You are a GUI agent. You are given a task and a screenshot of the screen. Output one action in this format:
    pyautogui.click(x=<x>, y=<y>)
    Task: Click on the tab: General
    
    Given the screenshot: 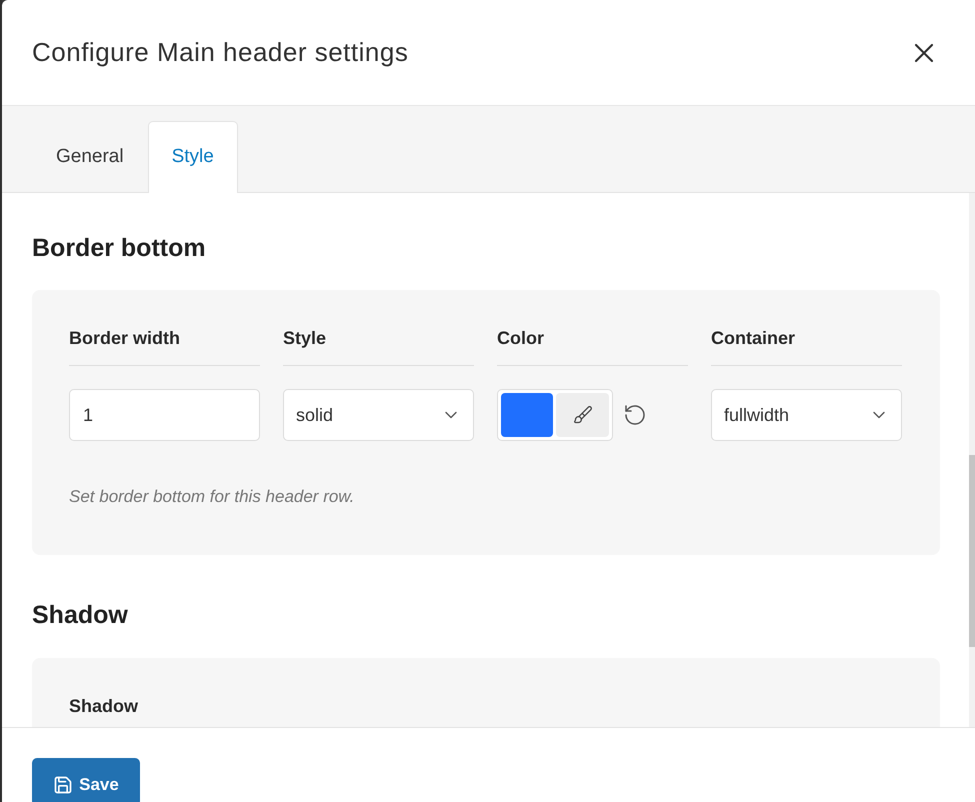 What is the action you would take?
    pyautogui.click(x=90, y=157)
    